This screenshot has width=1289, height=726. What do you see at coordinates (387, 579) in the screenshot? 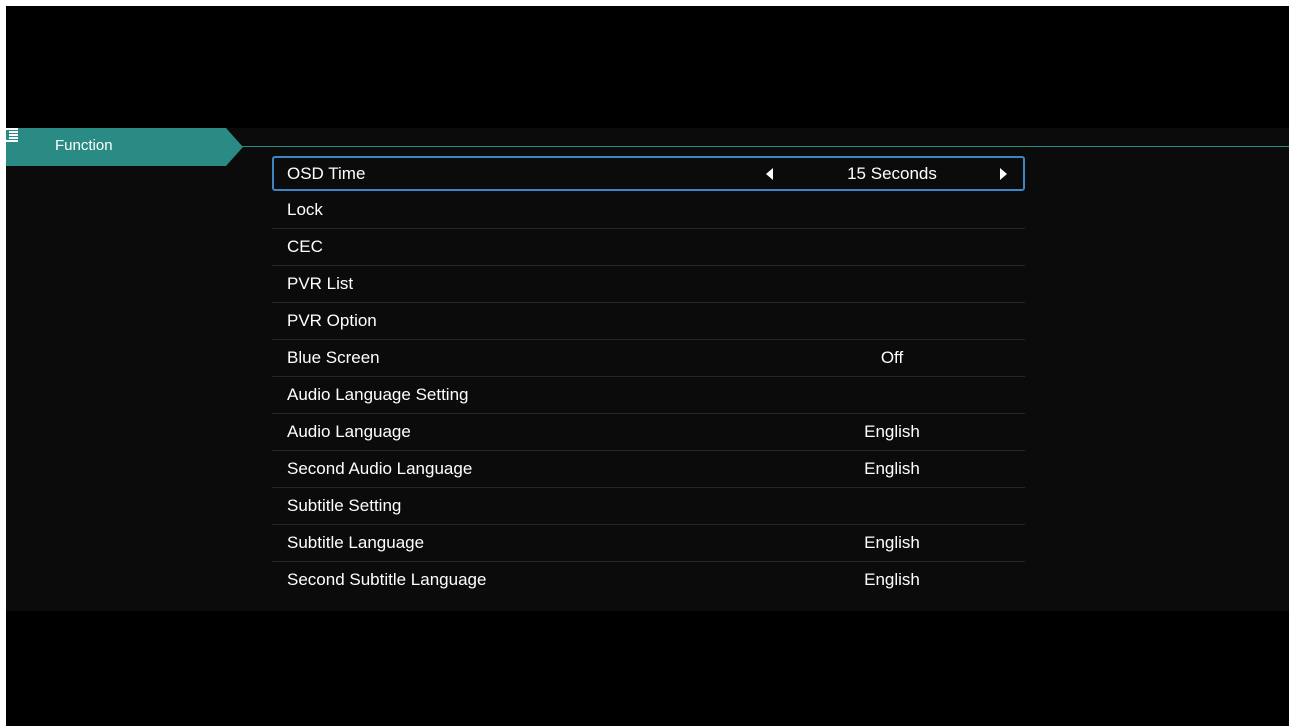
I see `menu-item-label: Second Subtitle Language` at bounding box center [387, 579].